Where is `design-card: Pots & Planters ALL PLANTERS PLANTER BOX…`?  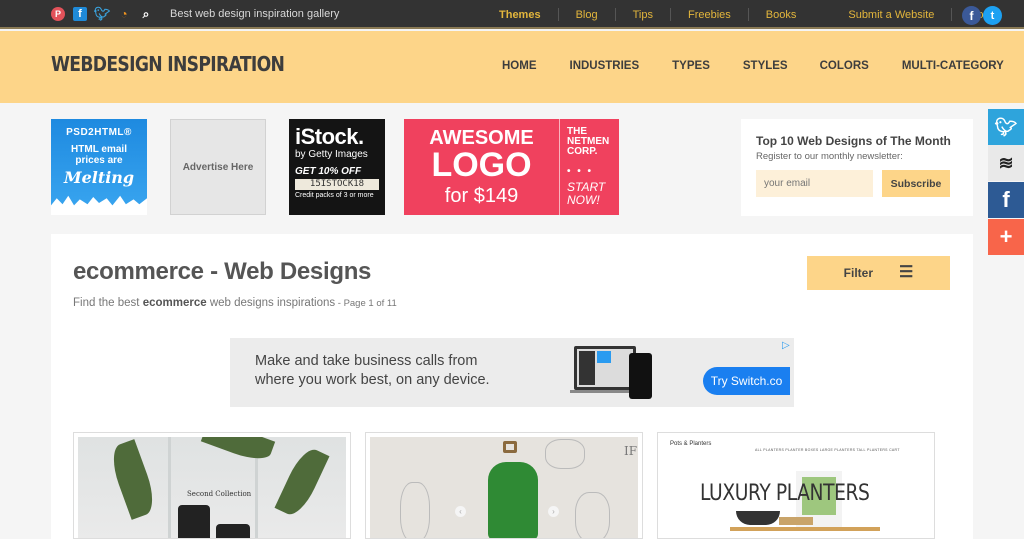 design-card: Pots & Planters ALL PLANTERS PLANTER BOX… is located at coordinates (796, 485).